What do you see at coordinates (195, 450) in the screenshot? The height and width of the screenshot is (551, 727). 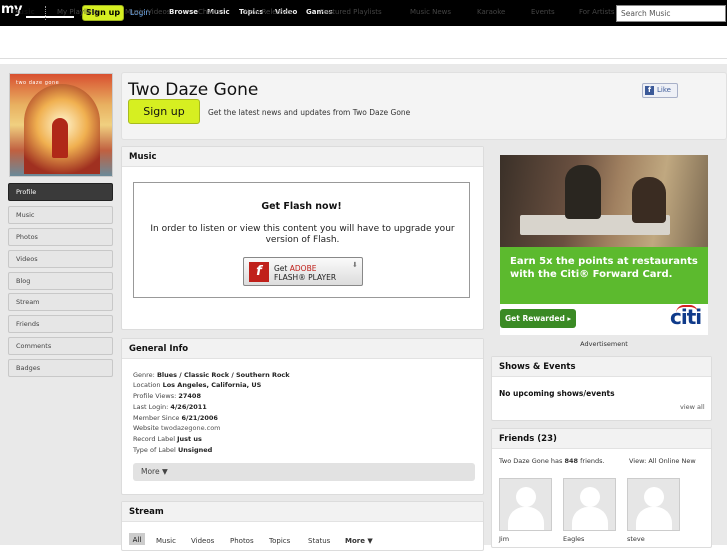 I see `info-value: Unsigned` at bounding box center [195, 450].